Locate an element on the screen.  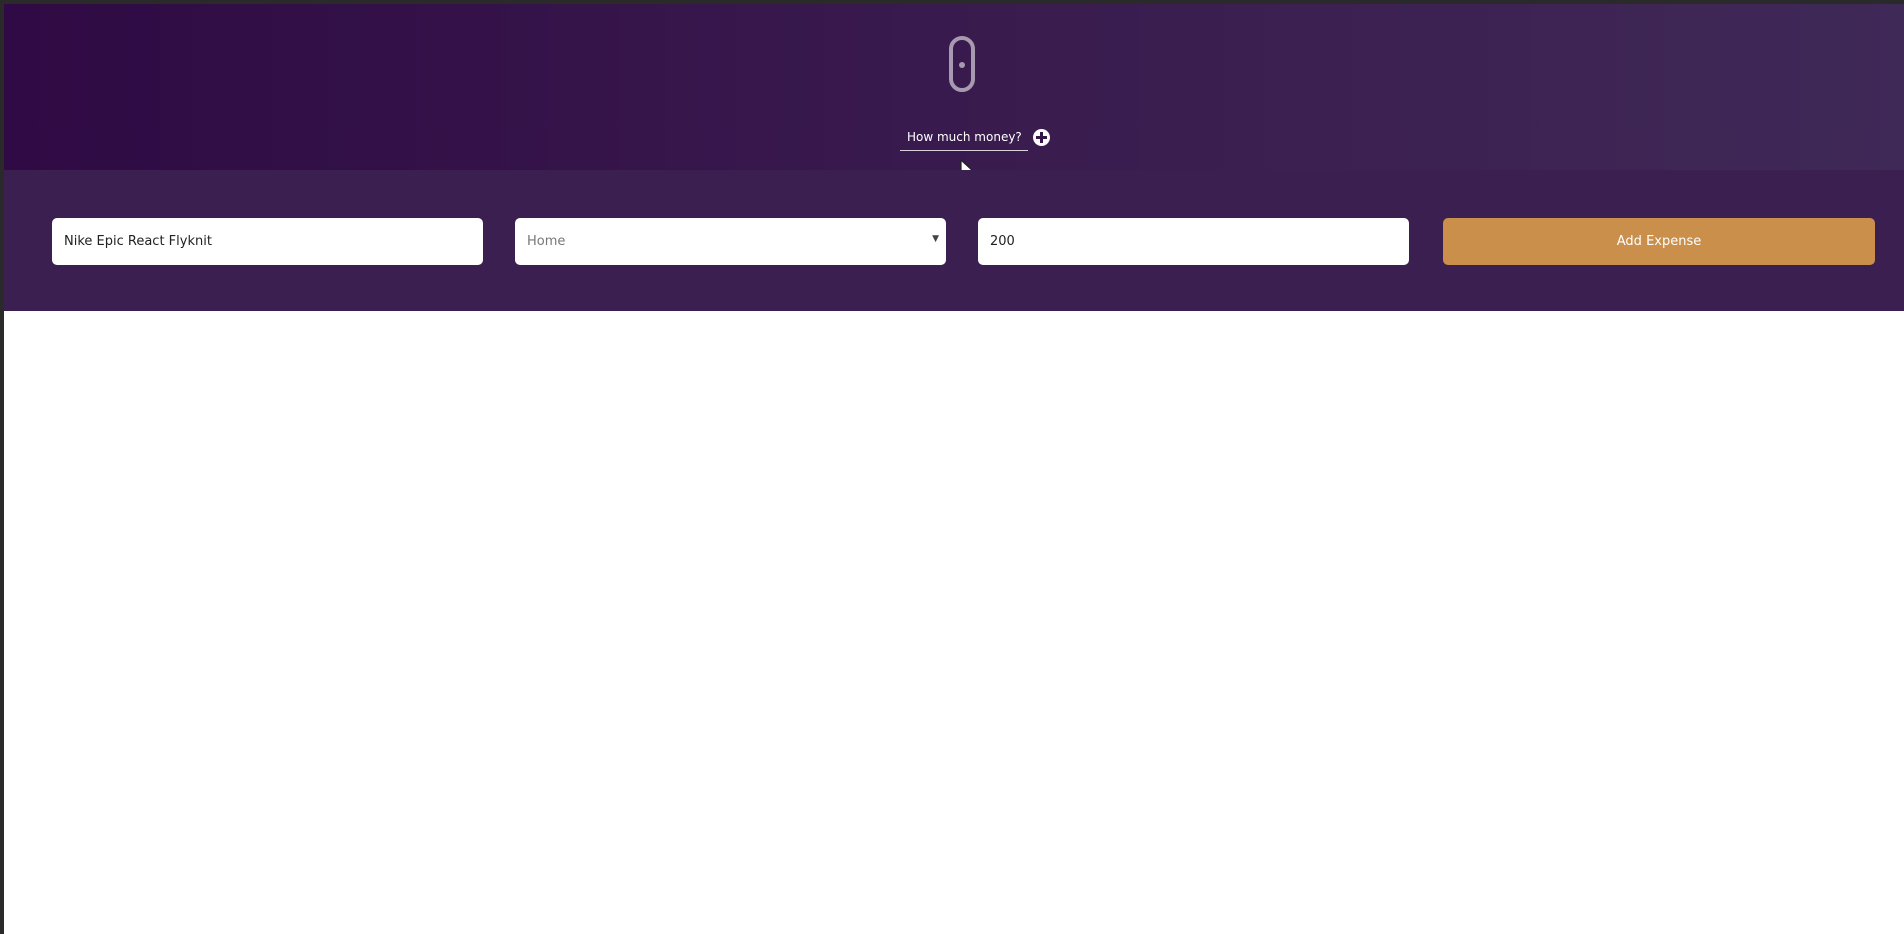
chevron-down-icon: ▼ is located at coordinates (935, 239).